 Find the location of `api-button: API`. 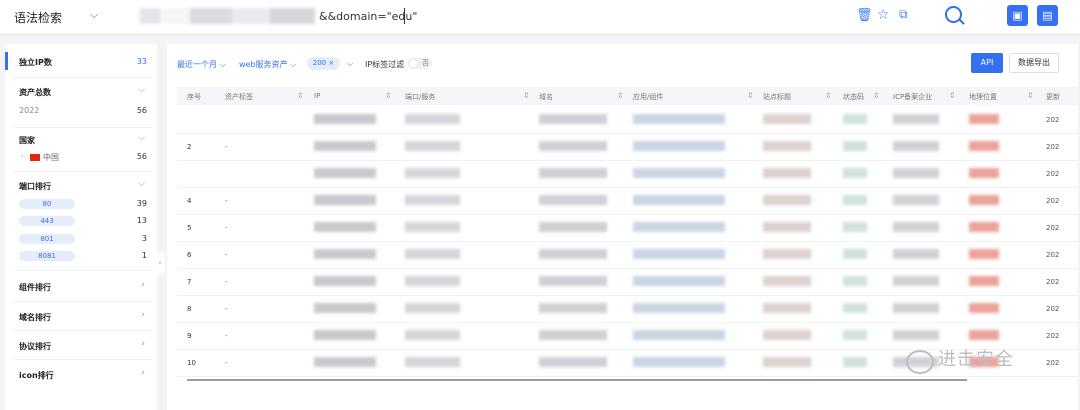

api-button: API is located at coordinates (987, 63).